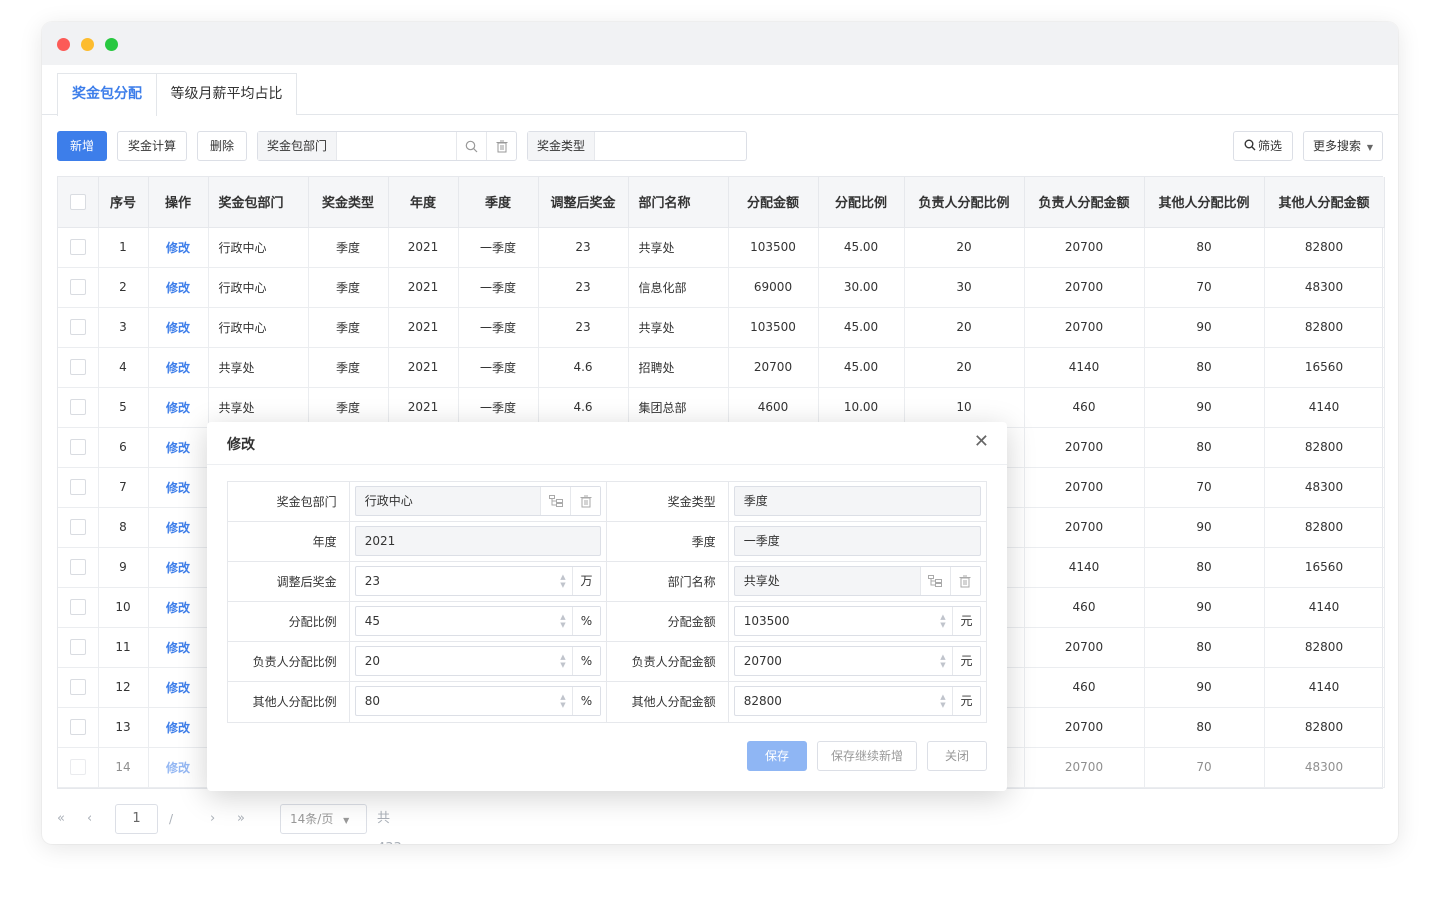 This screenshot has height=900, width=1440. What do you see at coordinates (965, 661) in the screenshot?
I see `lead-amount-unit: 元` at bounding box center [965, 661].